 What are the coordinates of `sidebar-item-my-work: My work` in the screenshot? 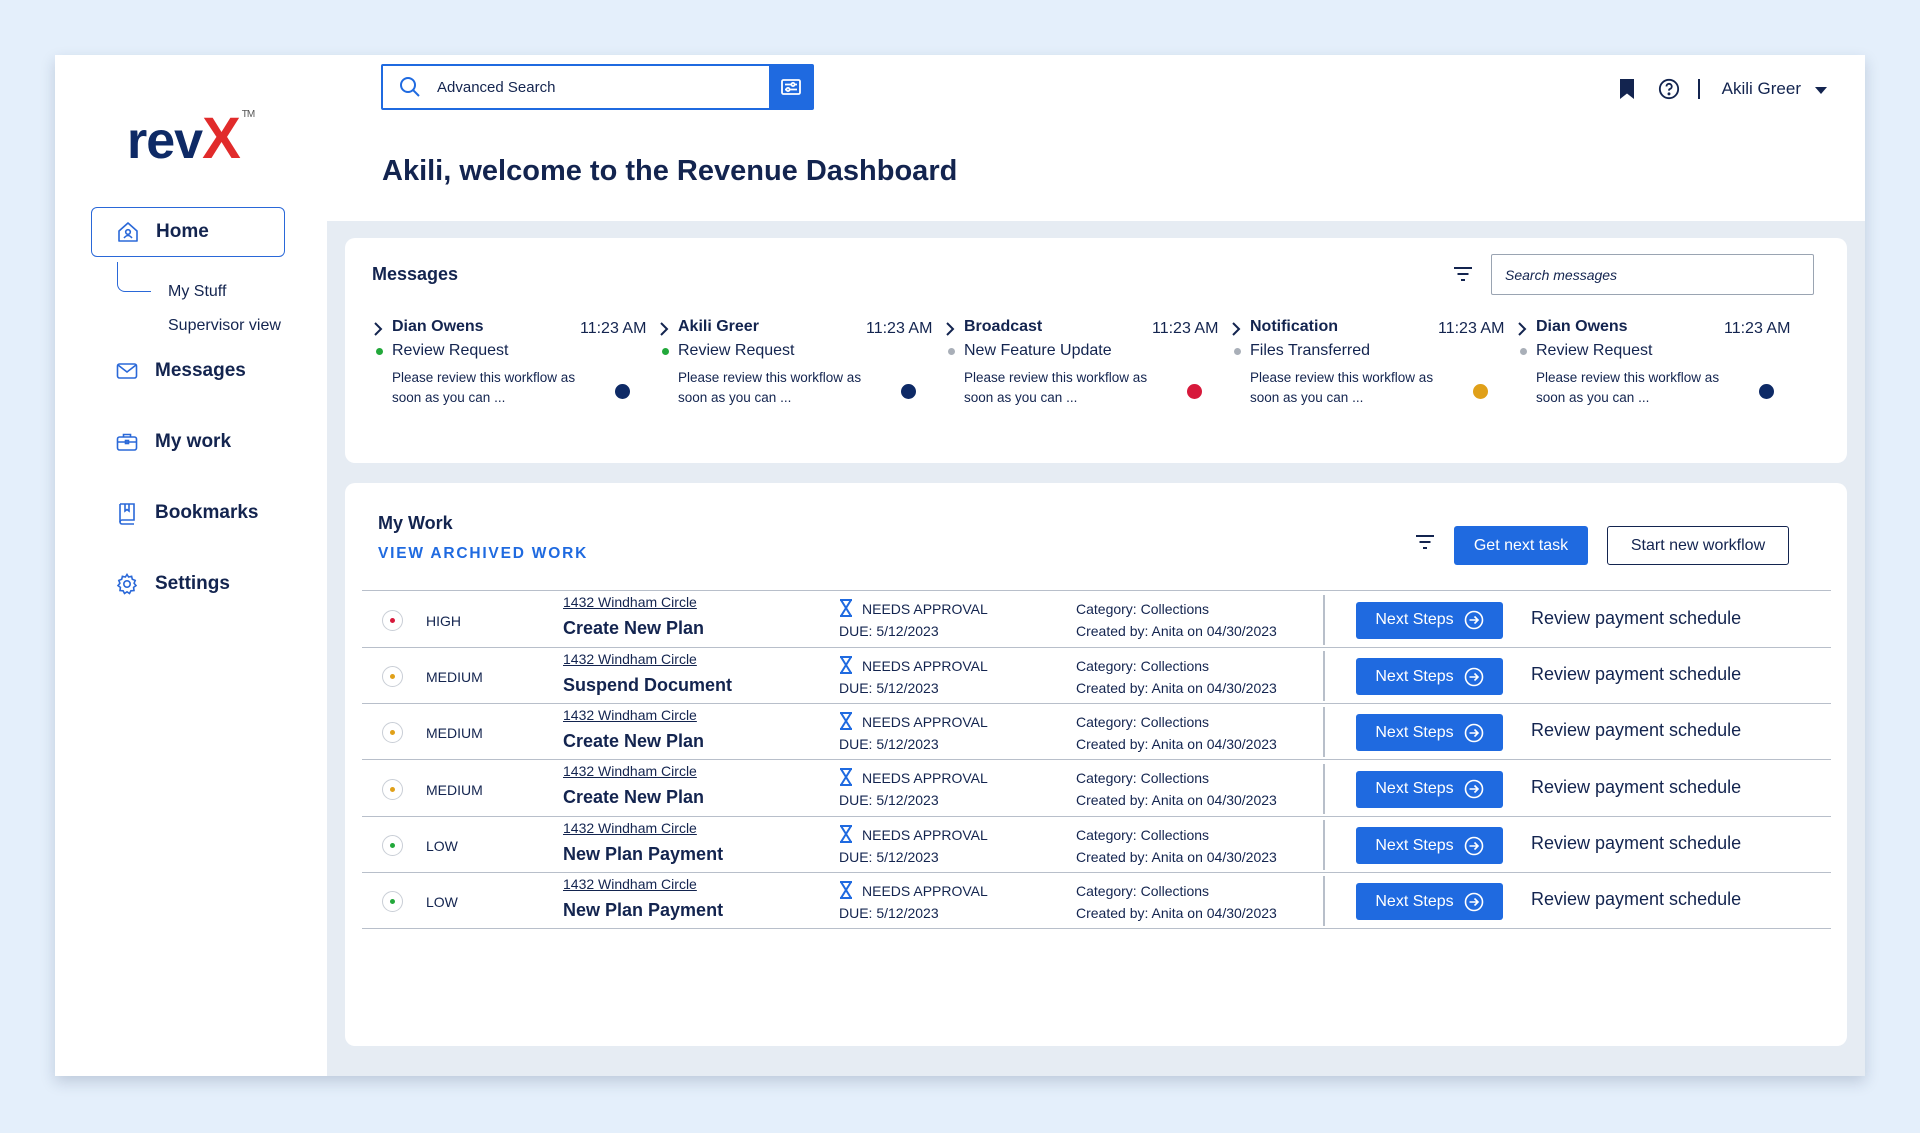 It's located at (173, 442).